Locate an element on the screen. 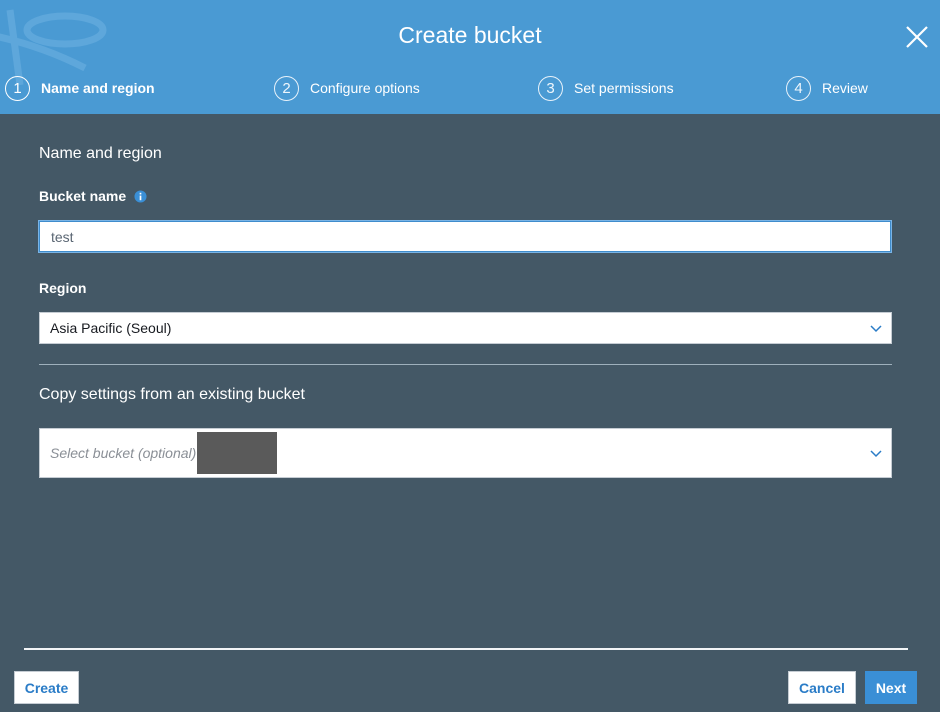  cancel-button: Cancel is located at coordinates (822, 687).